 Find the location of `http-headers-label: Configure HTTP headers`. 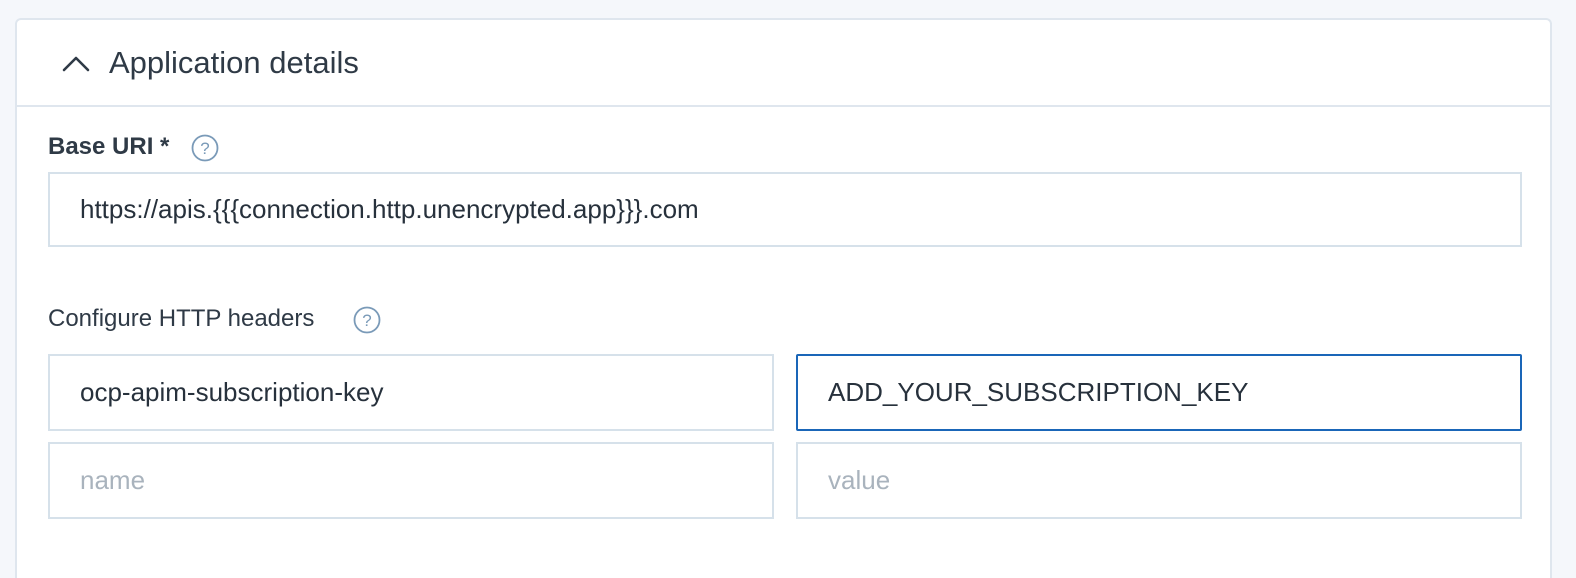

http-headers-label: Configure HTTP headers is located at coordinates (181, 318).